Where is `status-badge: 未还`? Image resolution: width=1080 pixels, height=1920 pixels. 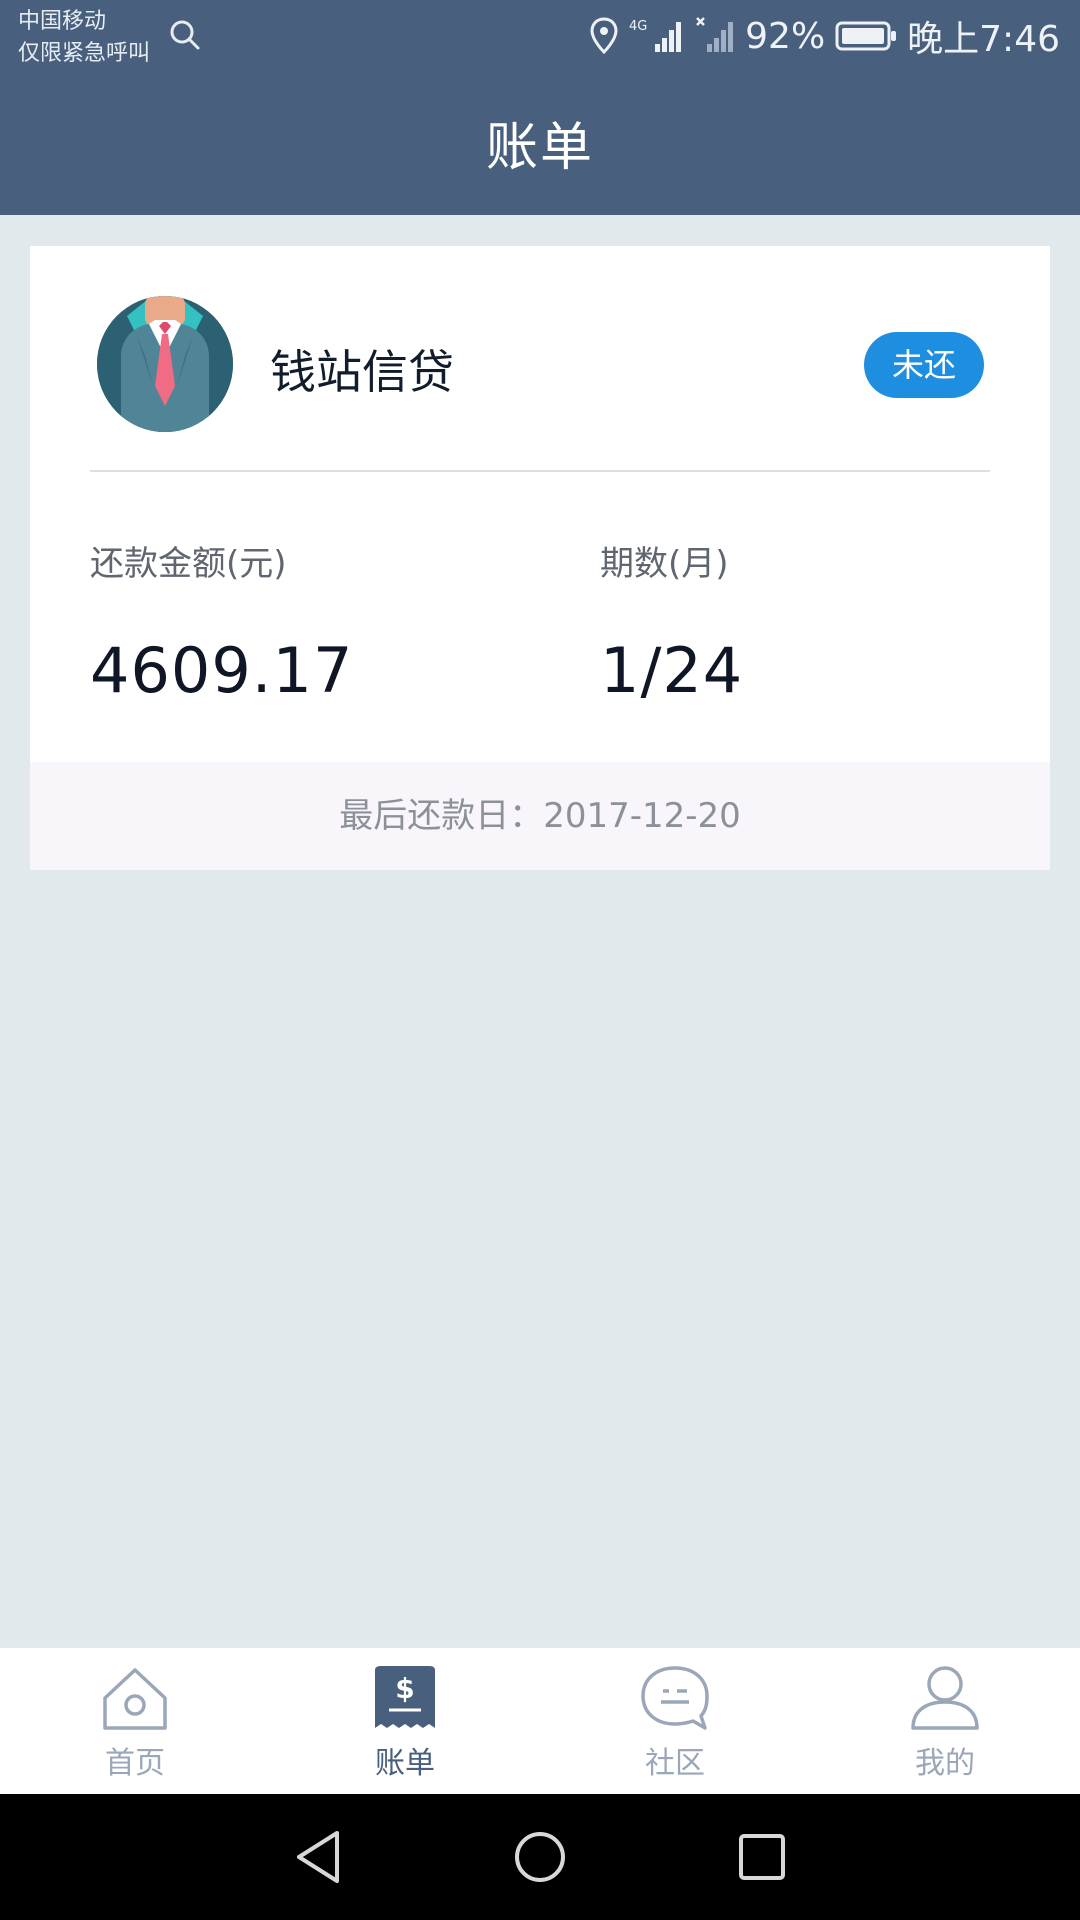
status-badge: 未还 is located at coordinates (924, 365).